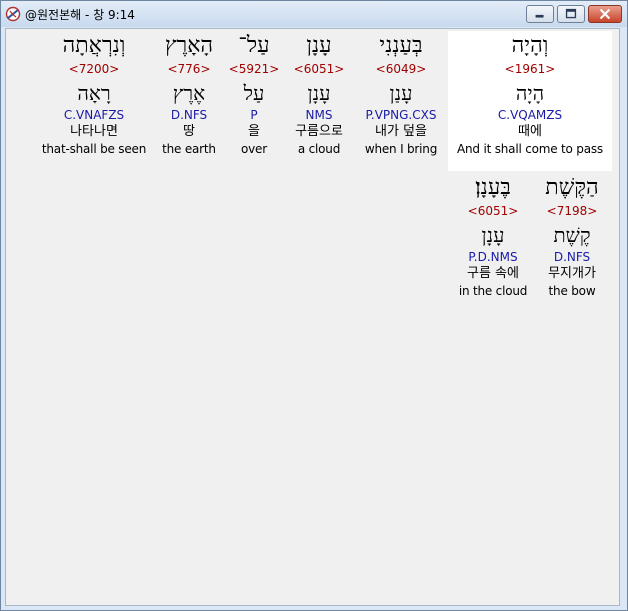  Describe the element at coordinates (80, 15) in the screenshot. I see `window-title: @원전본해 - 창 9:14` at that location.